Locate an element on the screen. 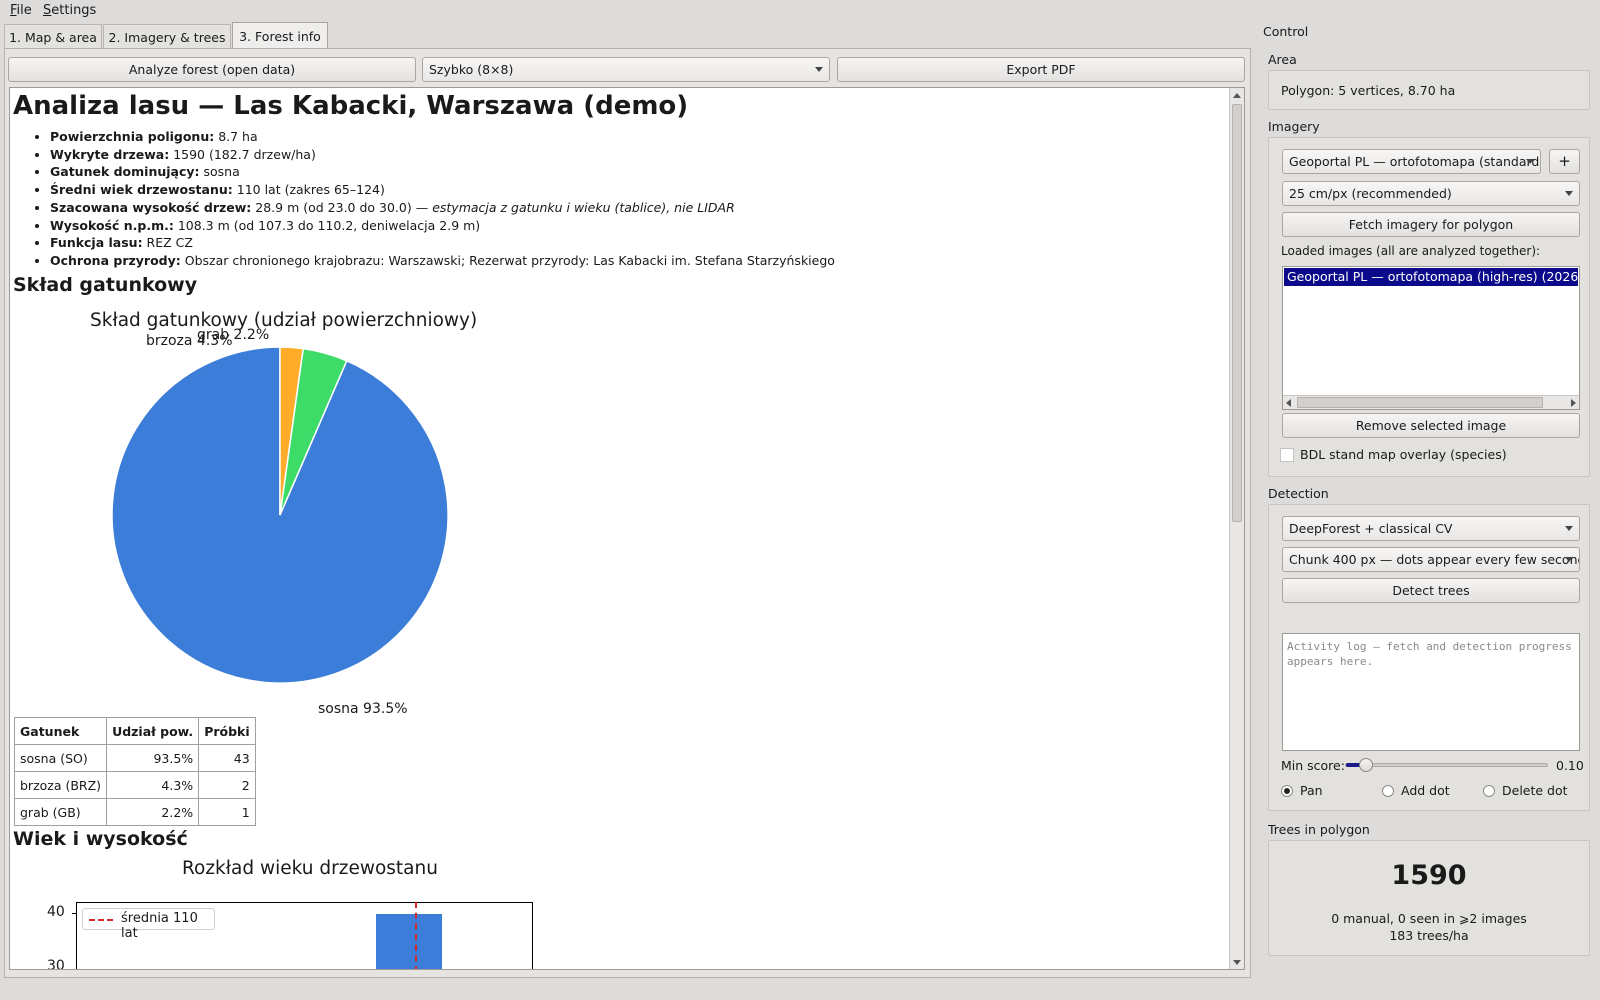  tree-density: 183 trees/ha is located at coordinates (1429, 935).